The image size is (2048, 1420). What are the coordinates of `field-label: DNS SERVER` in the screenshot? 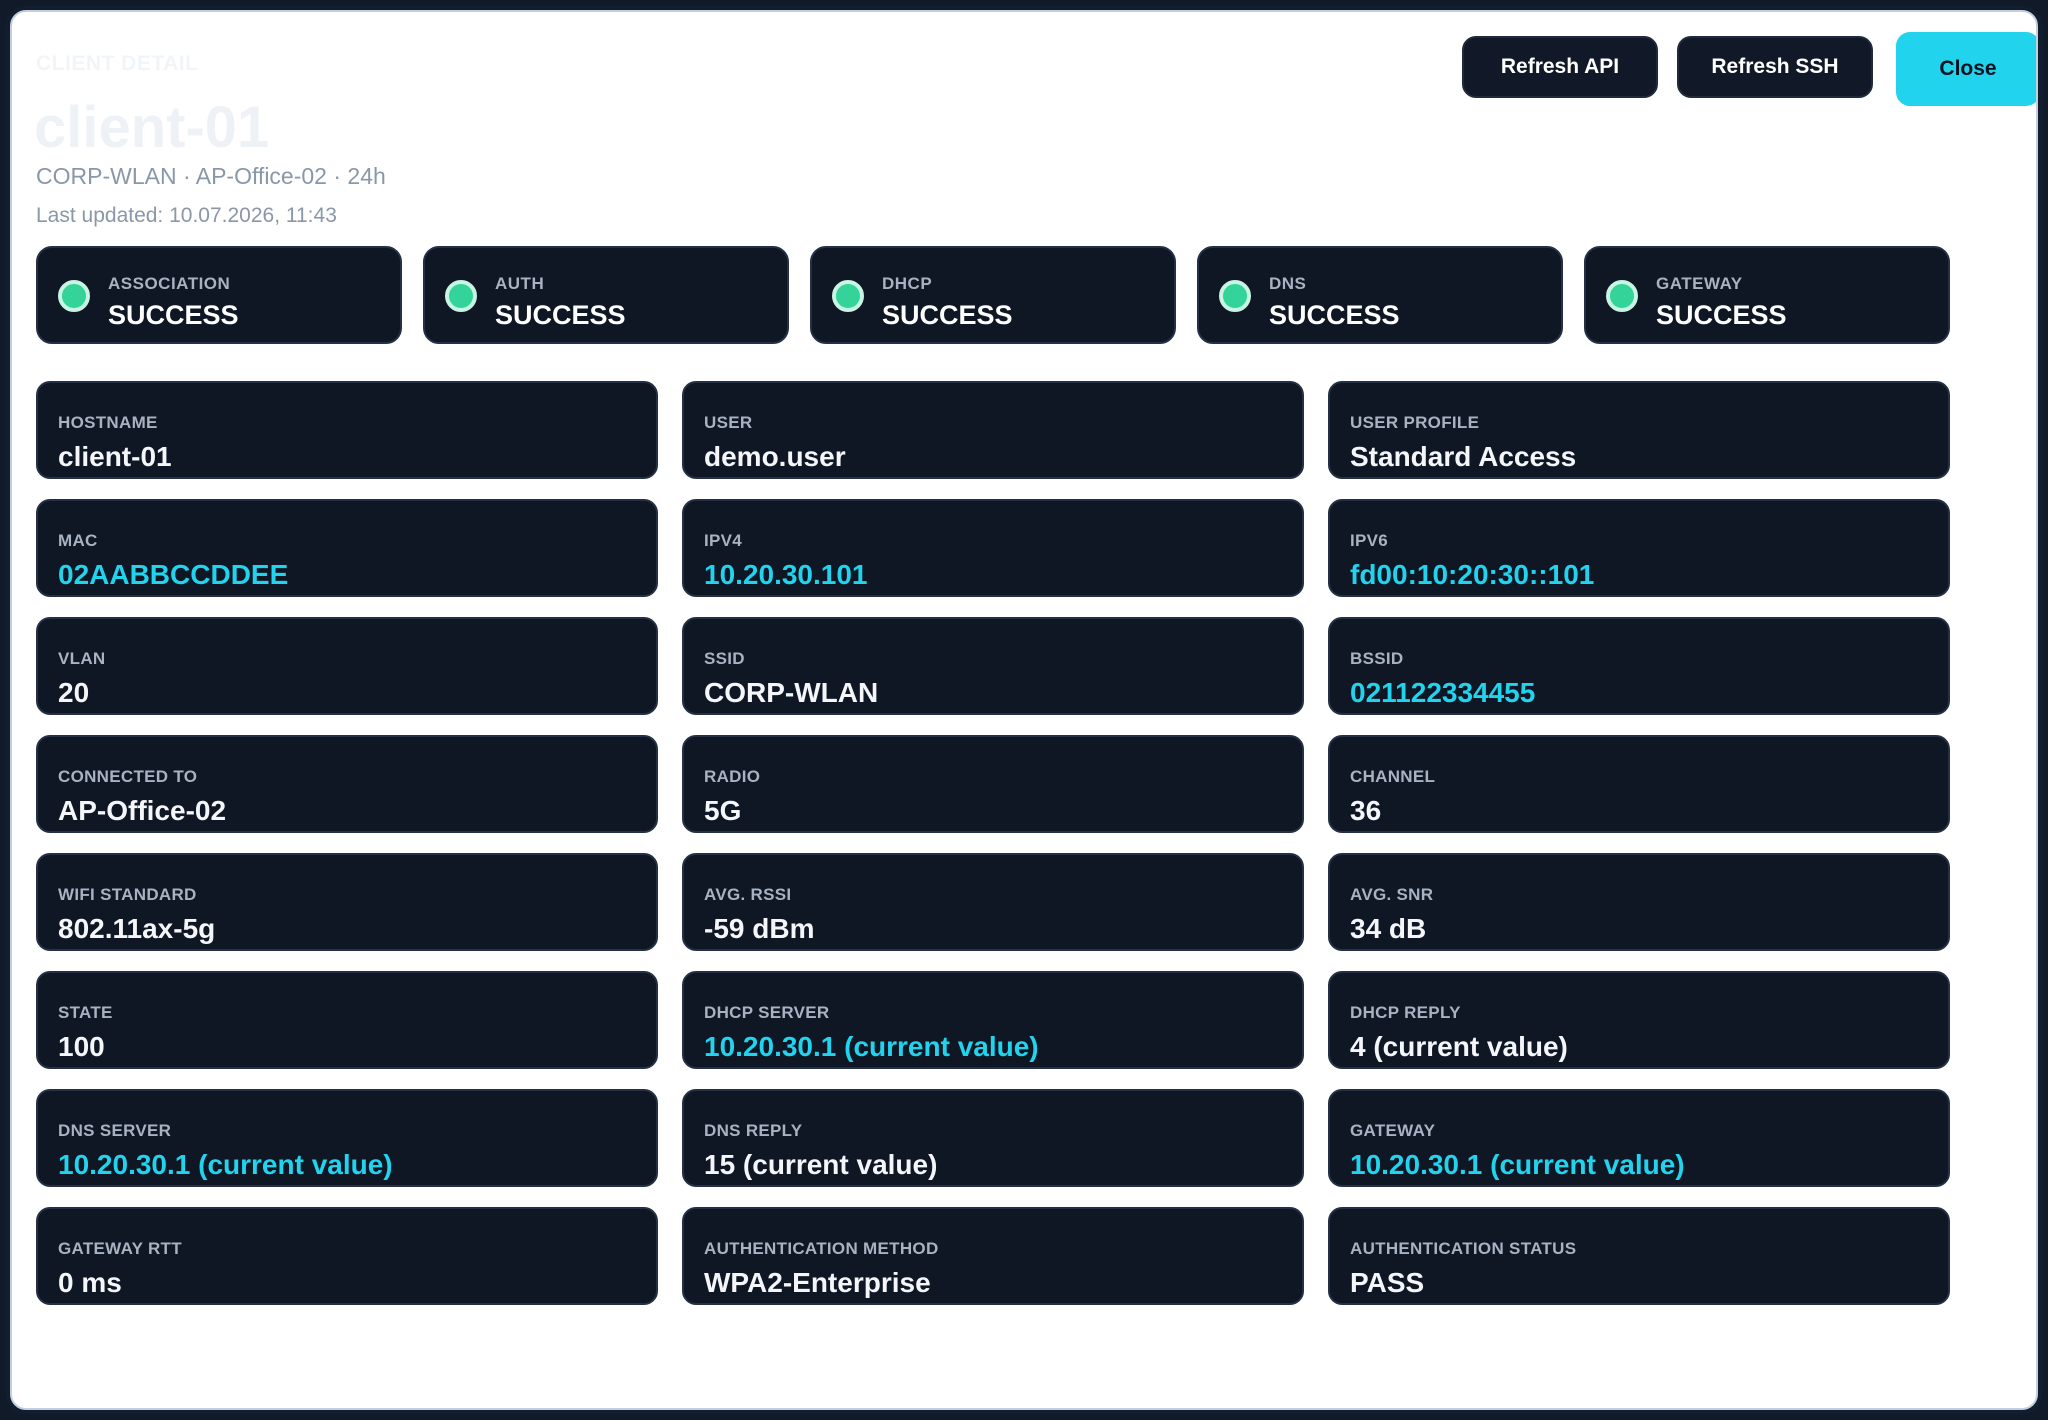 It's located at (115, 1130).